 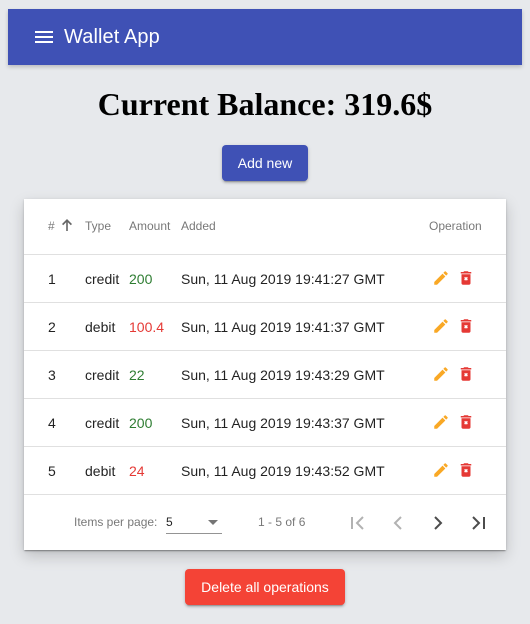 I want to click on row-amount: 24, so click(x=137, y=471).